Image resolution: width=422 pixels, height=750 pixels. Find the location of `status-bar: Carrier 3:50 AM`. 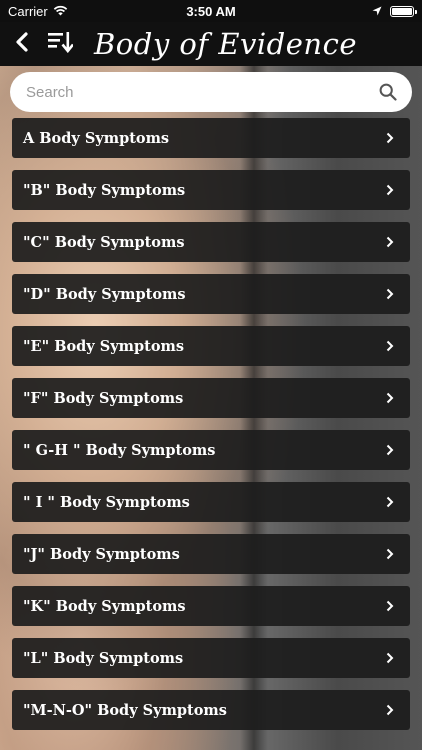

status-bar: Carrier 3:50 AM is located at coordinates (211, 11).